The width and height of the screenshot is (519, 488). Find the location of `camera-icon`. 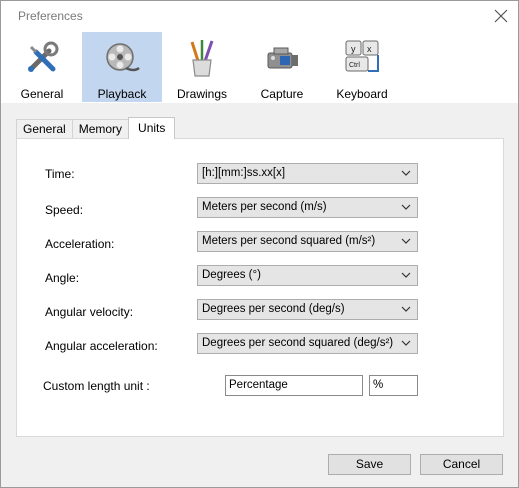

camera-icon is located at coordinates (282, 58).